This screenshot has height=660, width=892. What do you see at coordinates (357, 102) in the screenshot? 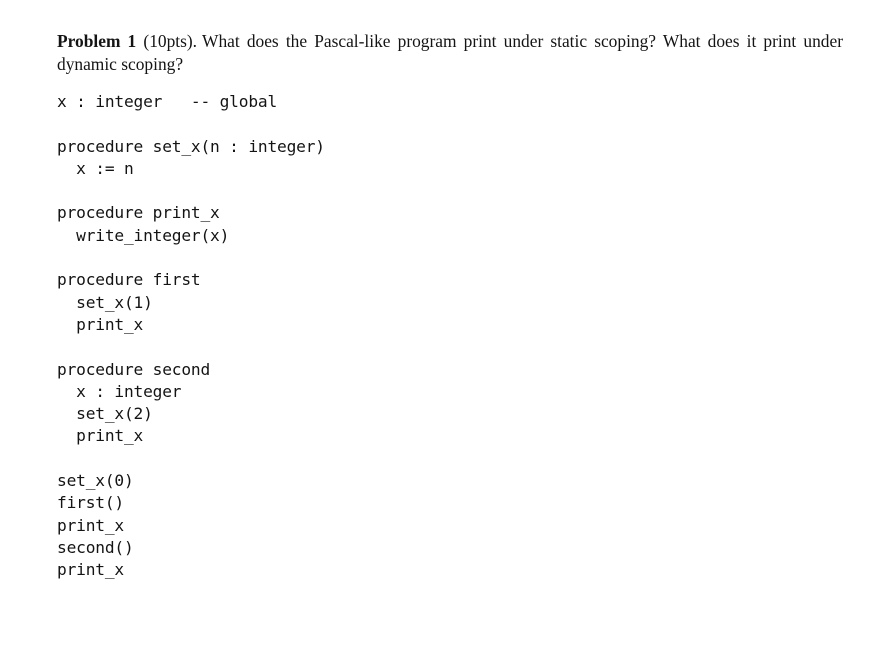
I see `code-block-global-declaration: x : integer -- global` at bounding box center [357, 102].